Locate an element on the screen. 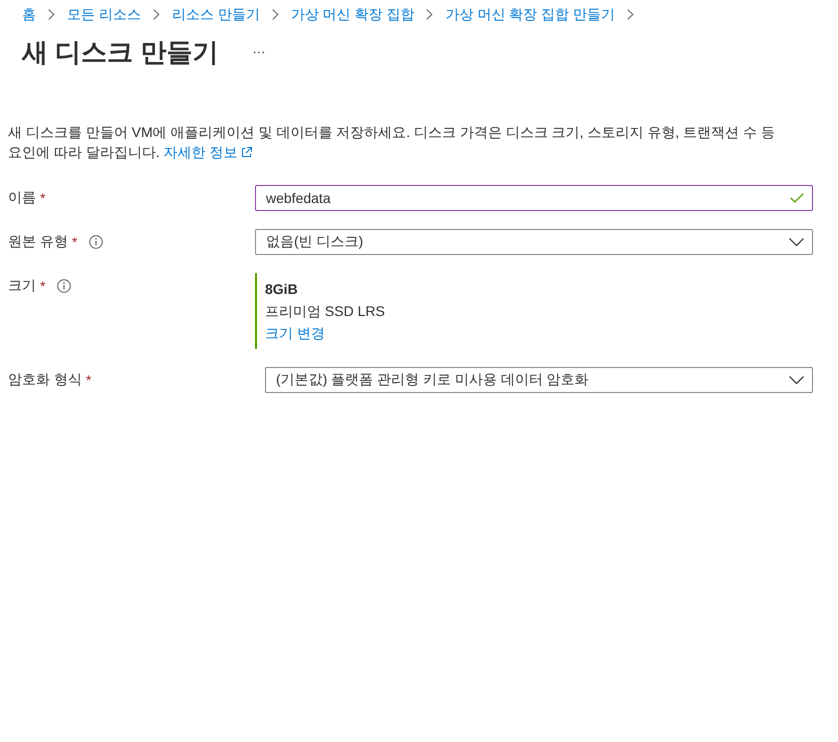 This screenshot has height=742, width=838. breadcrumb-link: 홈 is located at coordinates (29, 14).